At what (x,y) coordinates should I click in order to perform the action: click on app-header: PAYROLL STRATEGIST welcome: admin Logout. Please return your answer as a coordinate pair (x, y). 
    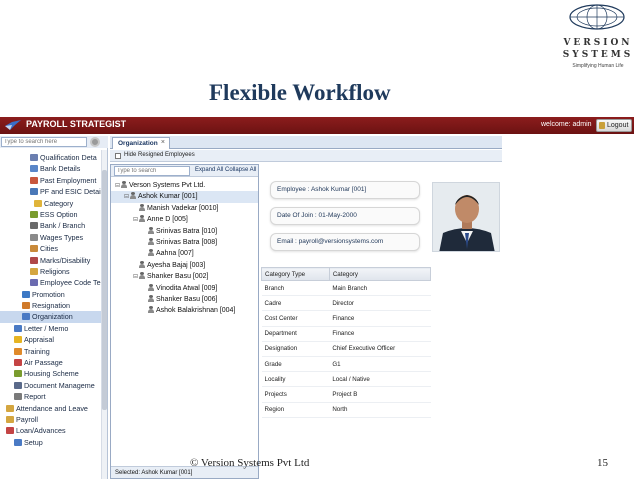
    Looking at the image, I should click on (317, 125).